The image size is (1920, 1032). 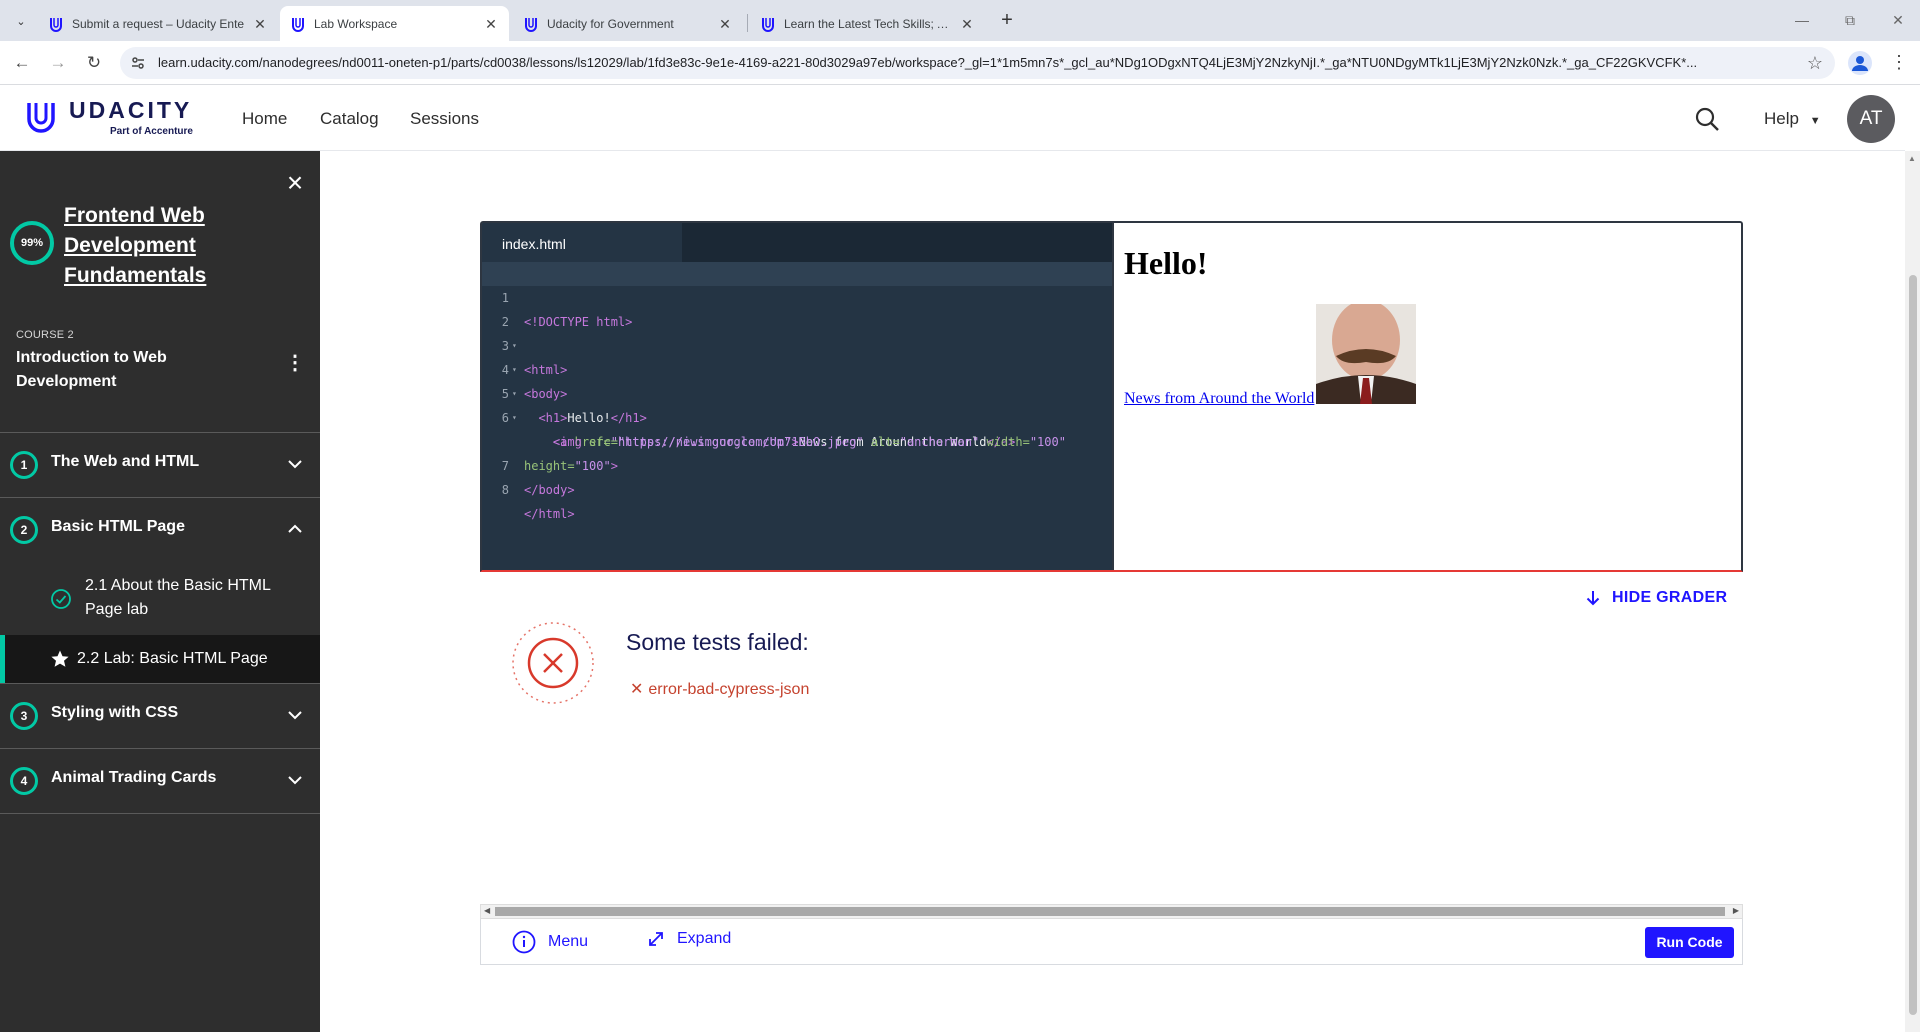 I want to click on lesson-item-3: 3 Styling with CSS, so click(x=160, y=716).